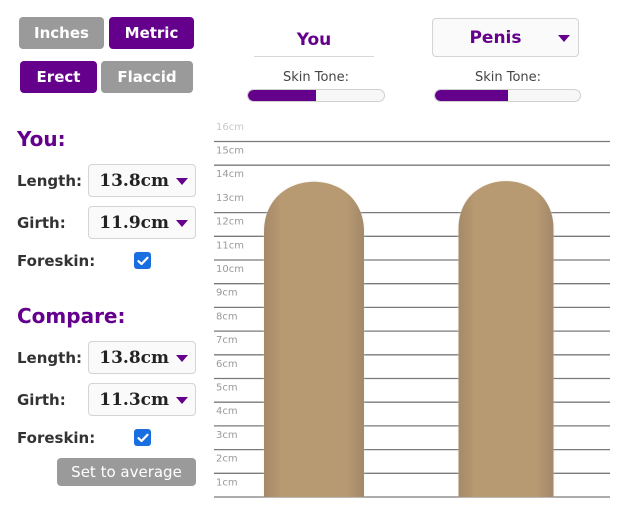  What do you see at coordinates (495, 38) in the screenshot?
I see `compare-type-value: Penis` at bounding box center [495, 38].